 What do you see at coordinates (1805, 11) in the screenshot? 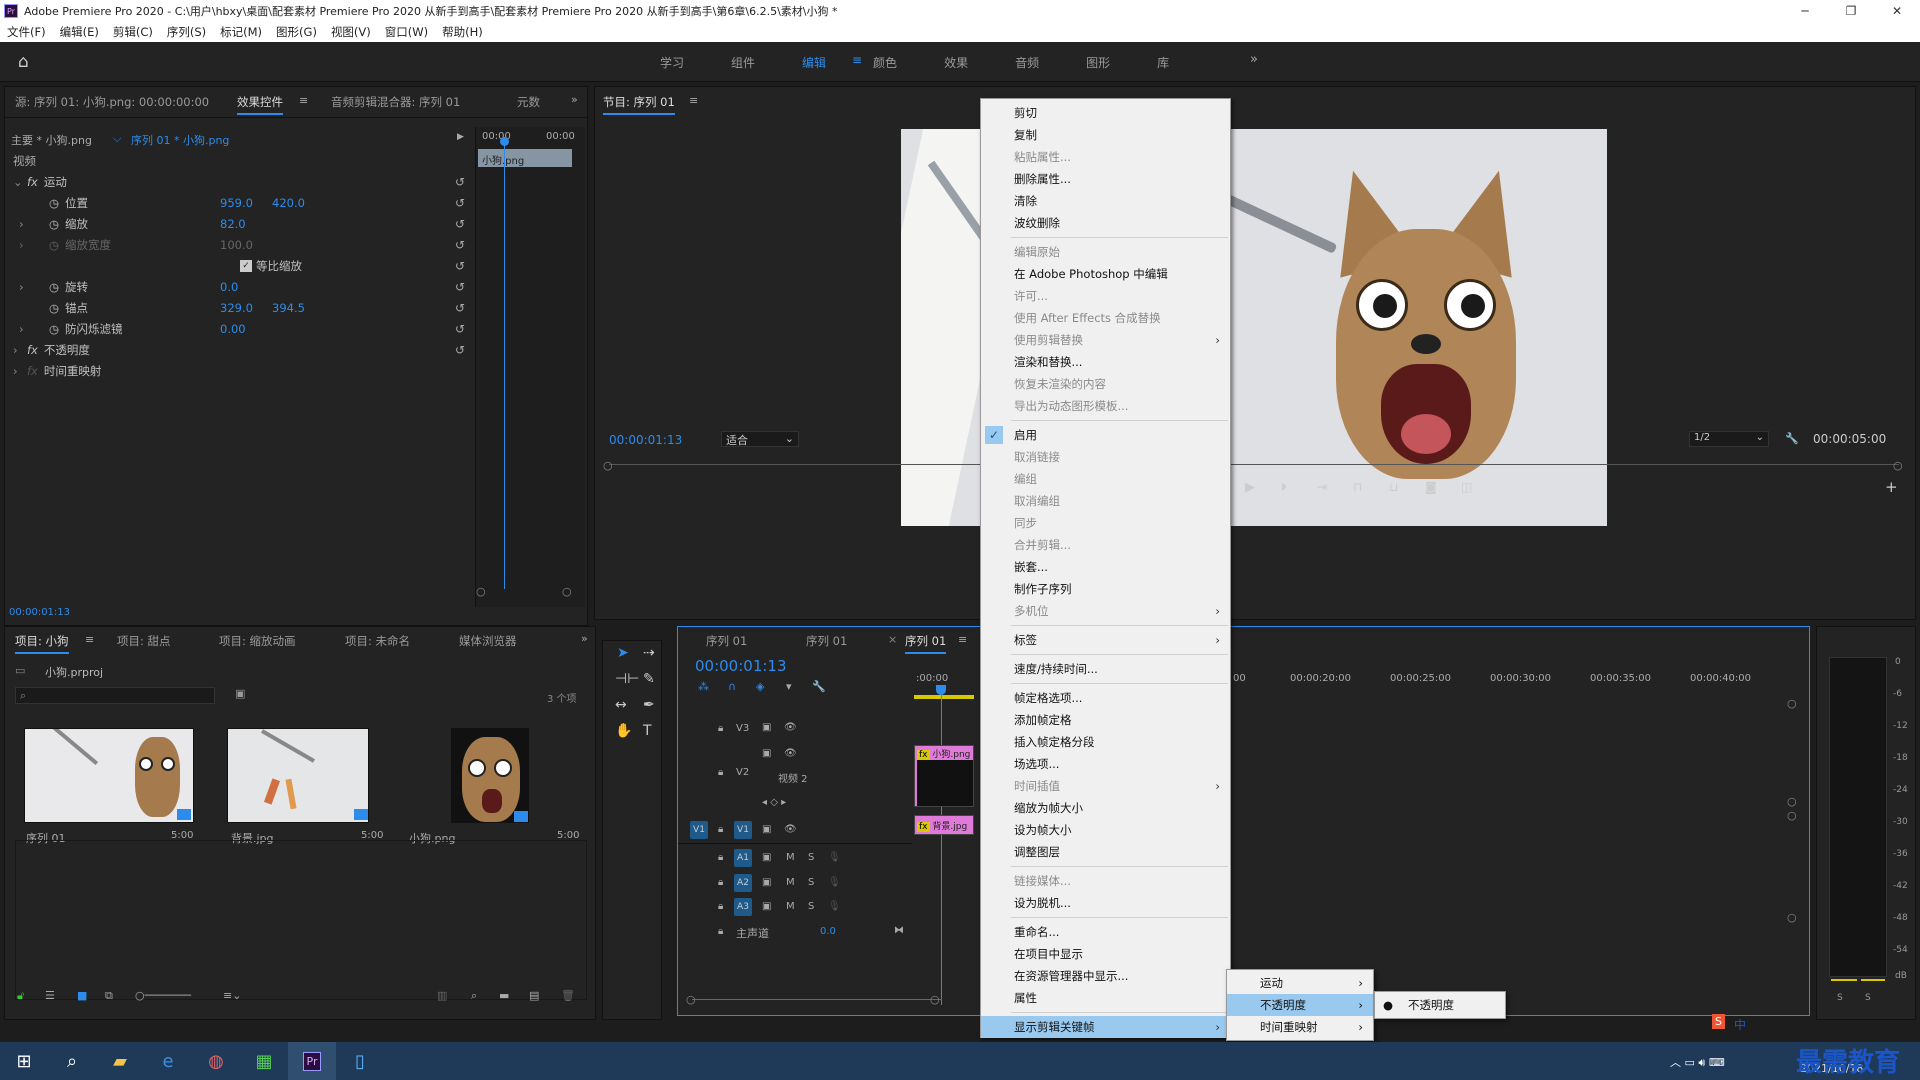
I see `minimize-button: ─` at bounding box center [1805, 11].